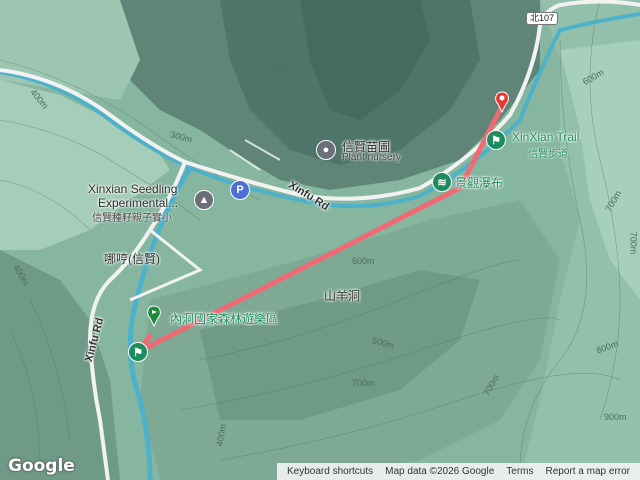  I want to click on contour-label: 600m, so click(363, 261).